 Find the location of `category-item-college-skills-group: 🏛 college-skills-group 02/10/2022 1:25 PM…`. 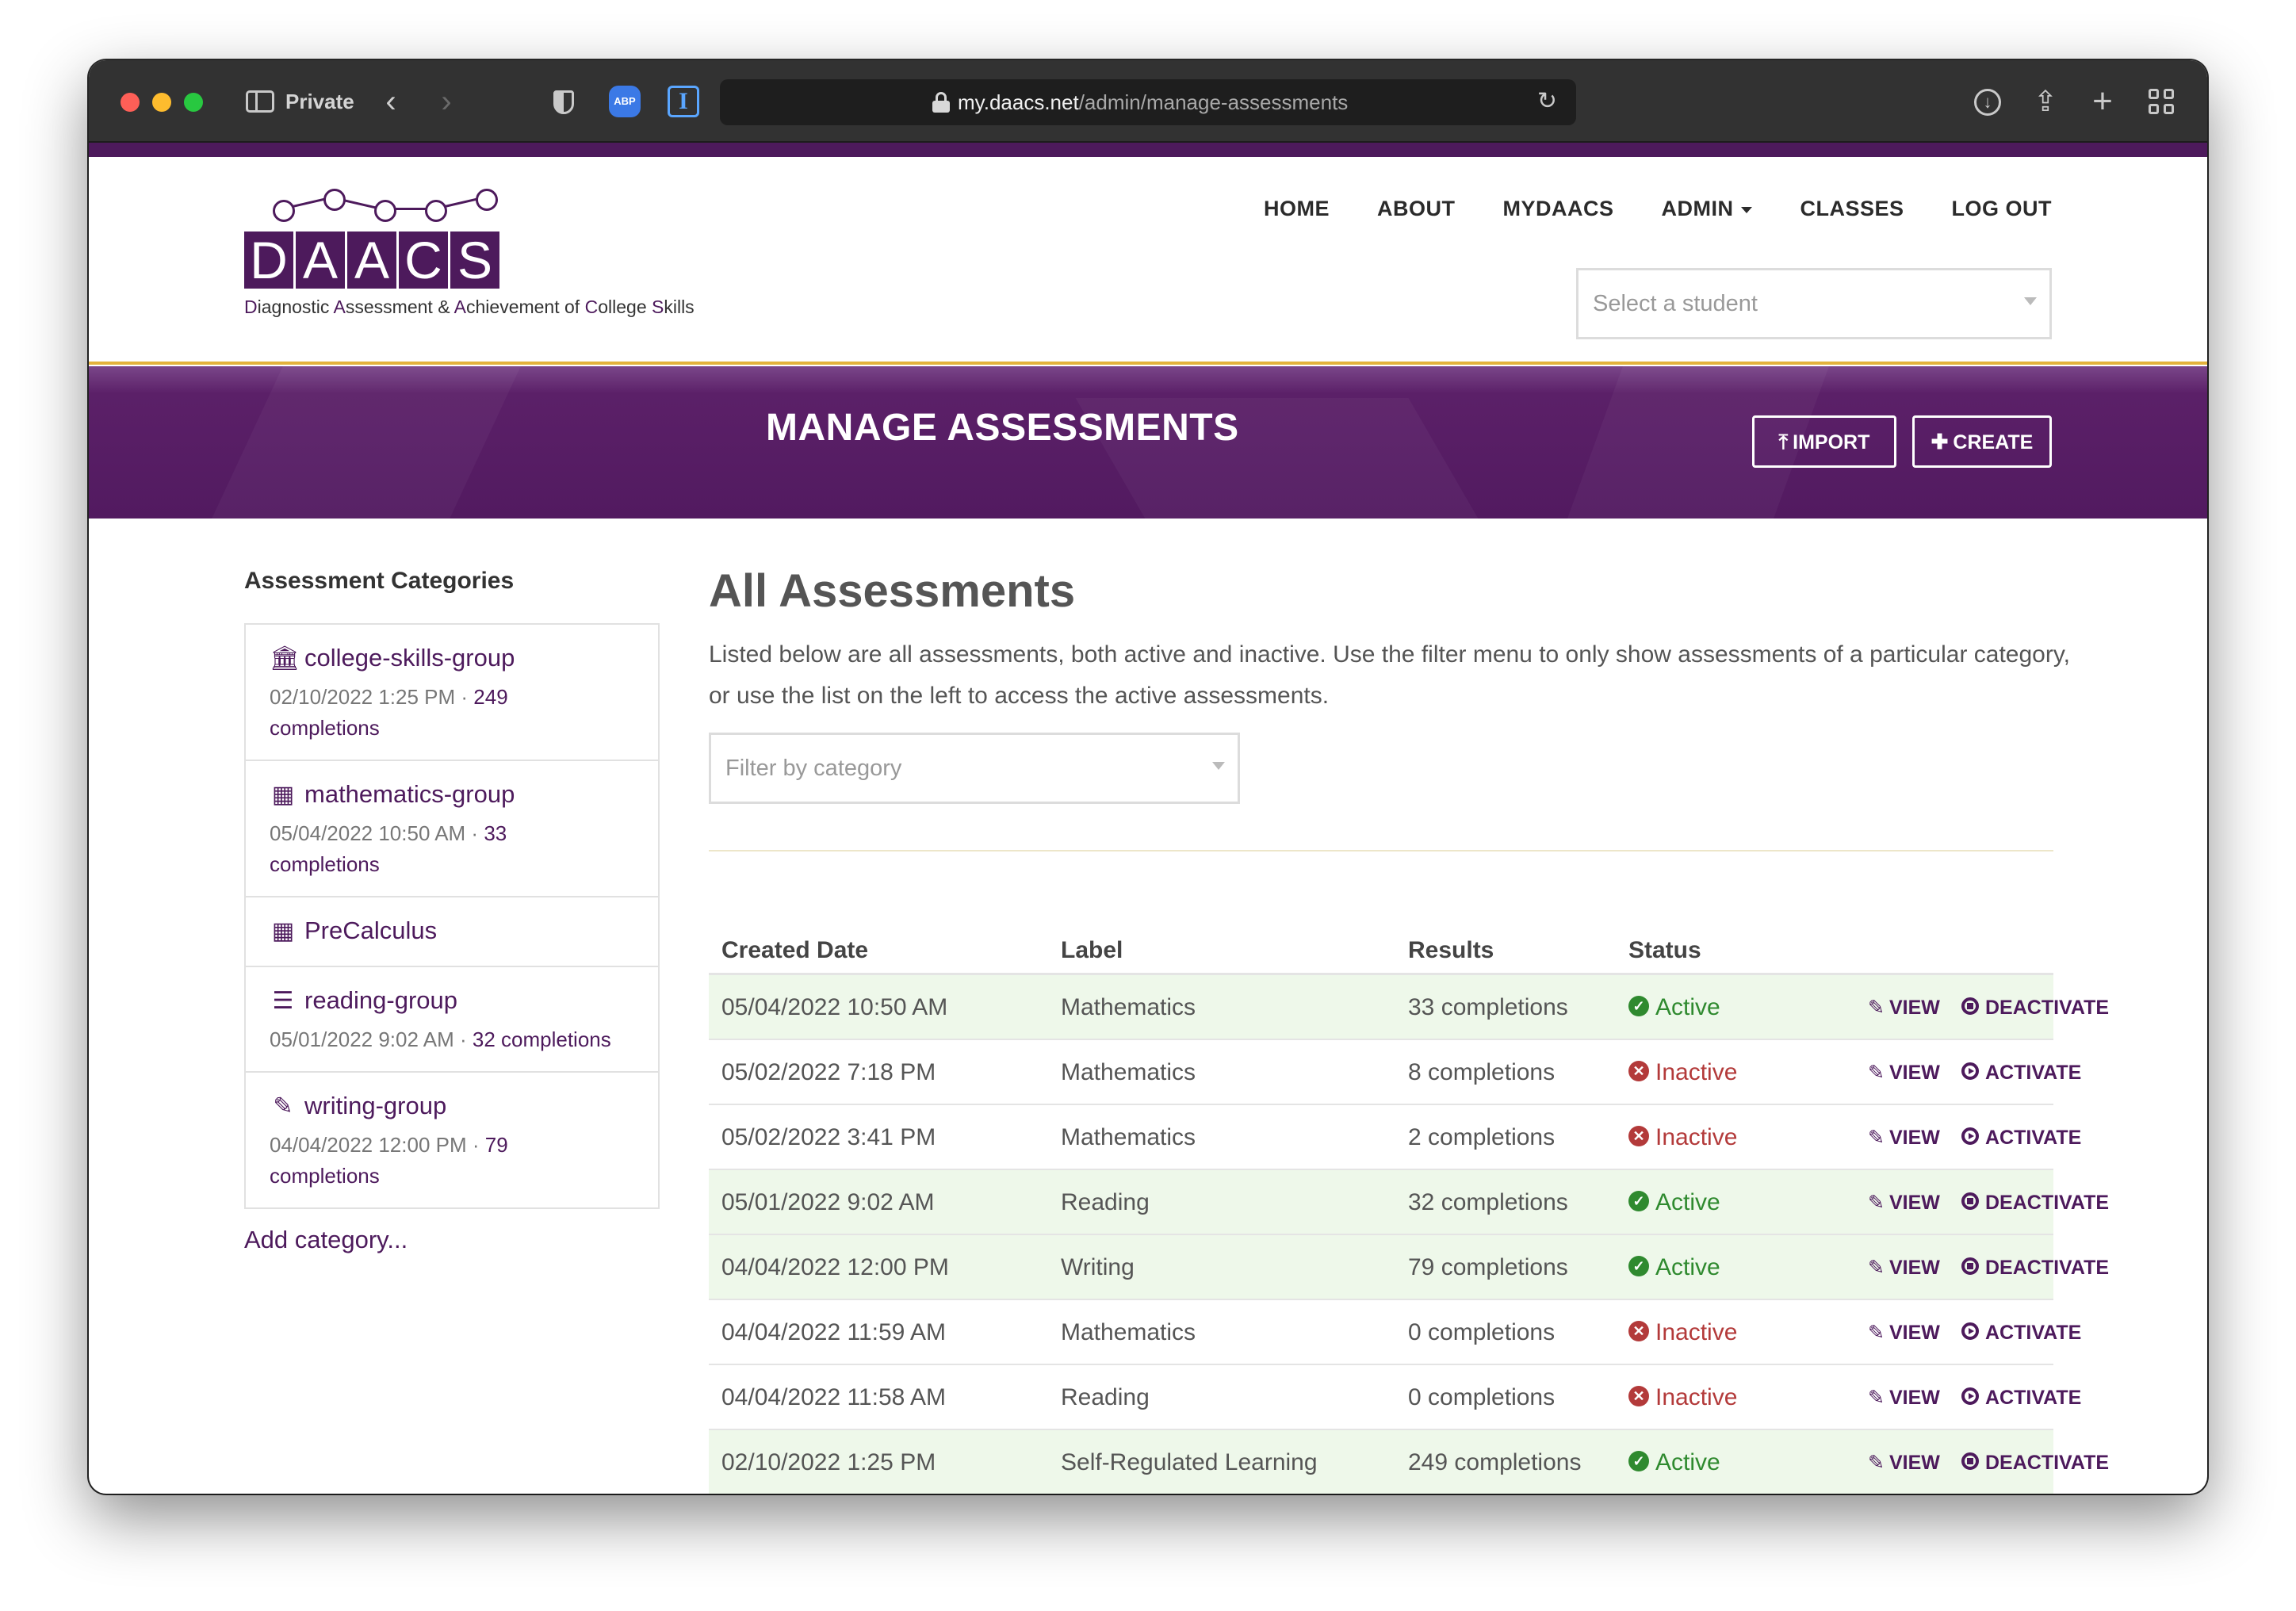

category-item-college-skills-group: 🏛 college-skills-group 02/10/2022 1:25 PM… is located at coordinates (452, 693).